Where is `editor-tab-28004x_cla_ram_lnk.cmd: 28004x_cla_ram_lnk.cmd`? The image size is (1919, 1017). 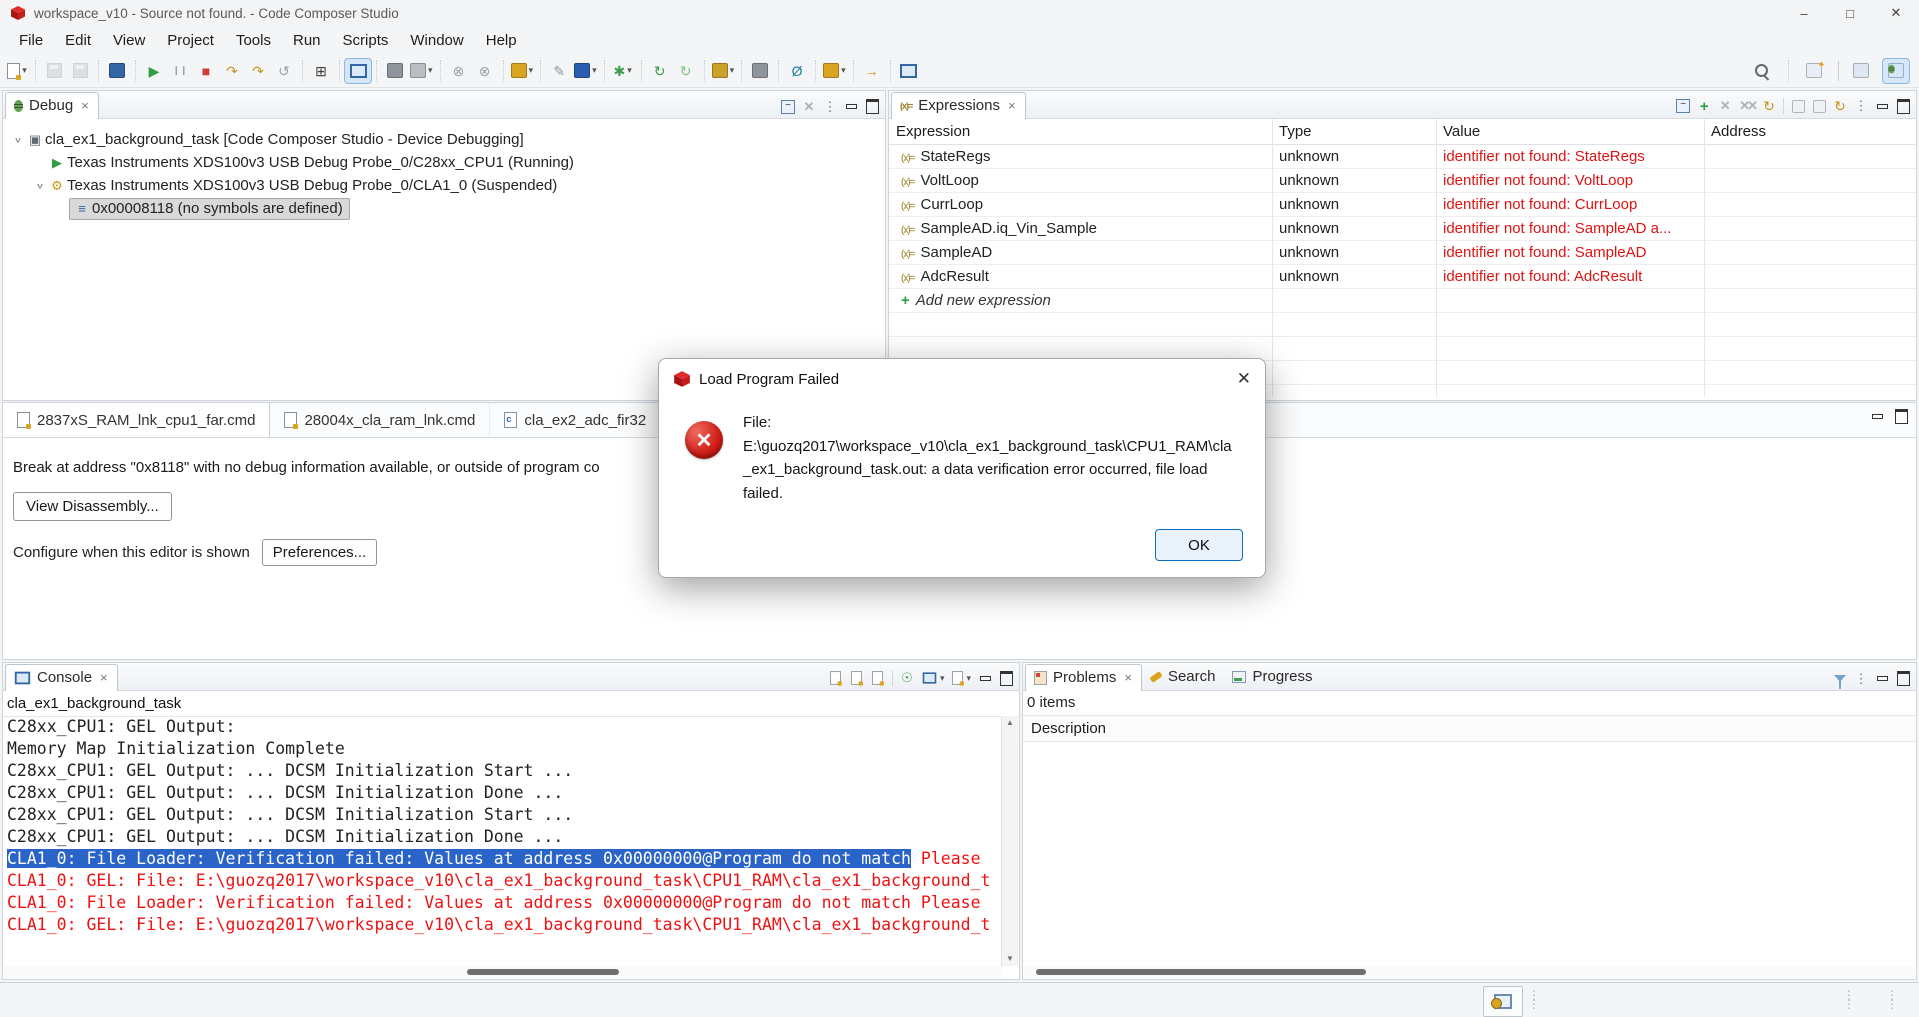
editor-tab-28004x_cla_ram_lnk.cmd: 28004x_cla_ram_lnk.cmd is located at coordinates (380, 420).